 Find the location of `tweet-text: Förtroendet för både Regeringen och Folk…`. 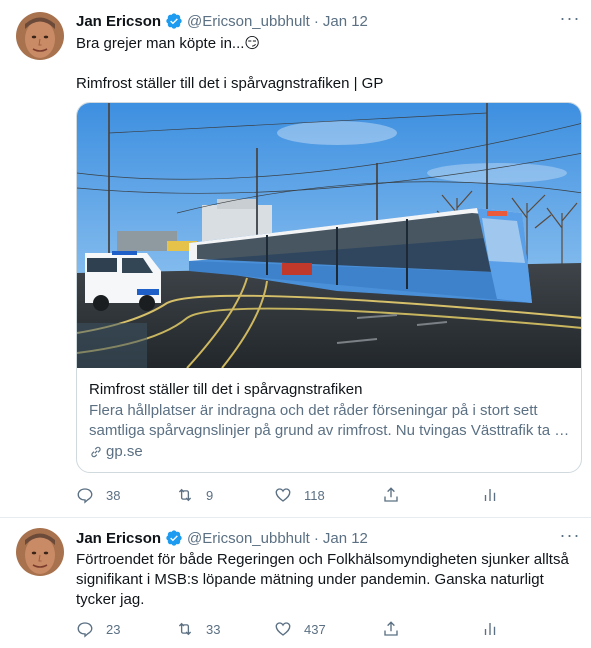

tweet-text: Förtroendet för både Regeringen och Folk… is located at coordinates (322, 579).